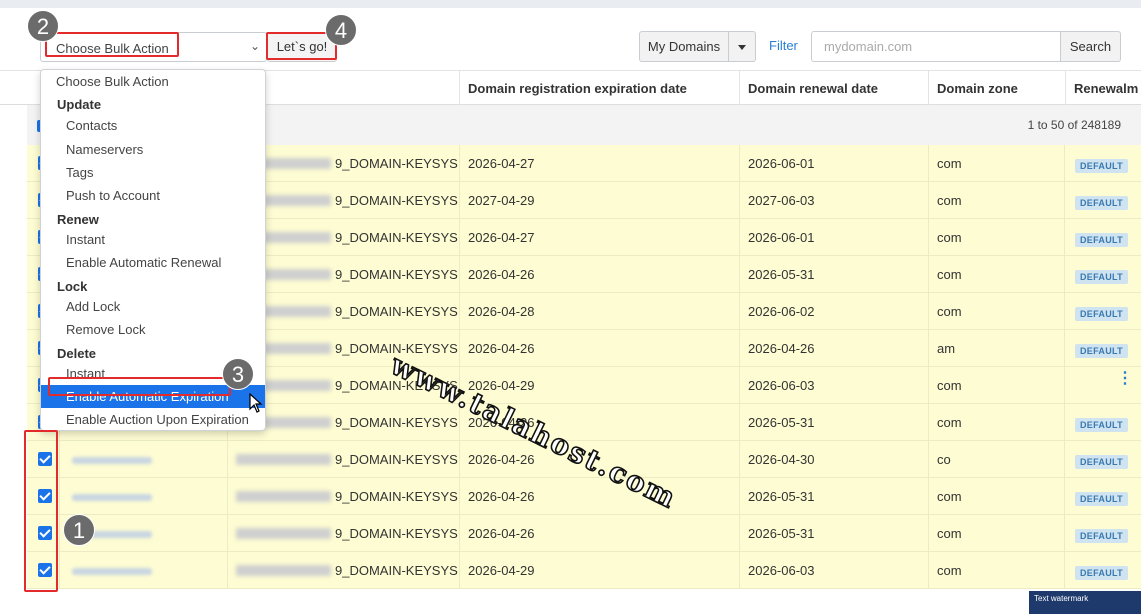 The width and height of the screenshot is (1141, 614). I want to click on dropdown-option-enable-automatic-renewal: Enable Automatic Renewal, so click(153, 262).